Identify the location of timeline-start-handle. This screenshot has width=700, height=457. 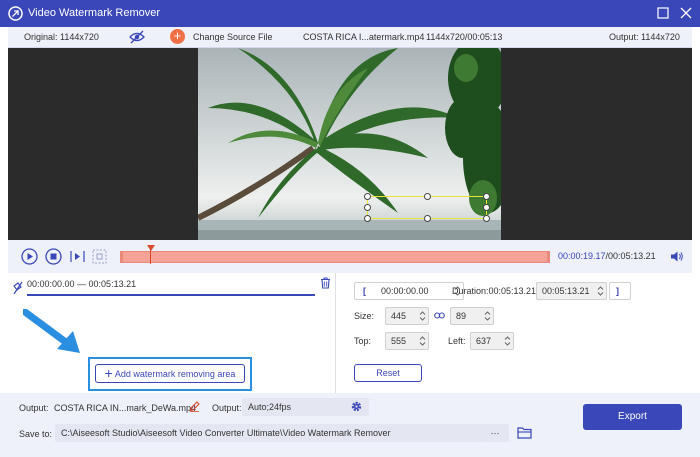
(121, 257).